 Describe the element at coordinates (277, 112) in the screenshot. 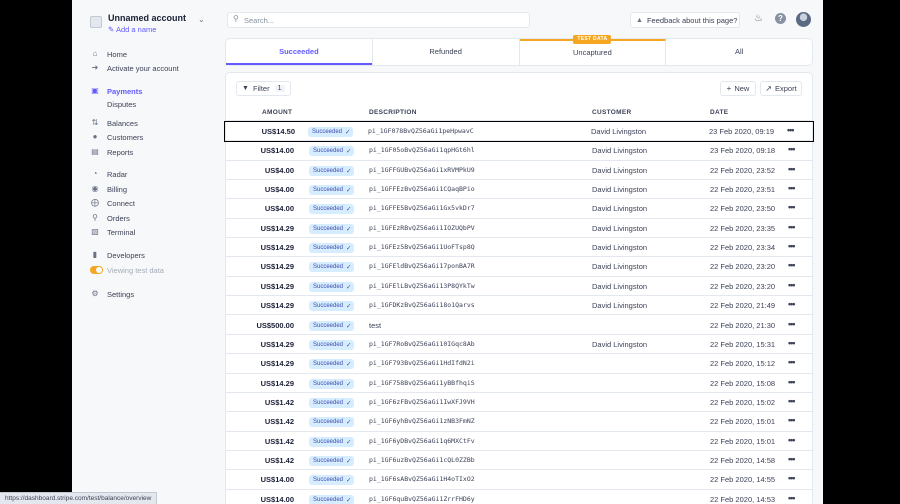

I see `column-amount: AMOUNT` at that location.